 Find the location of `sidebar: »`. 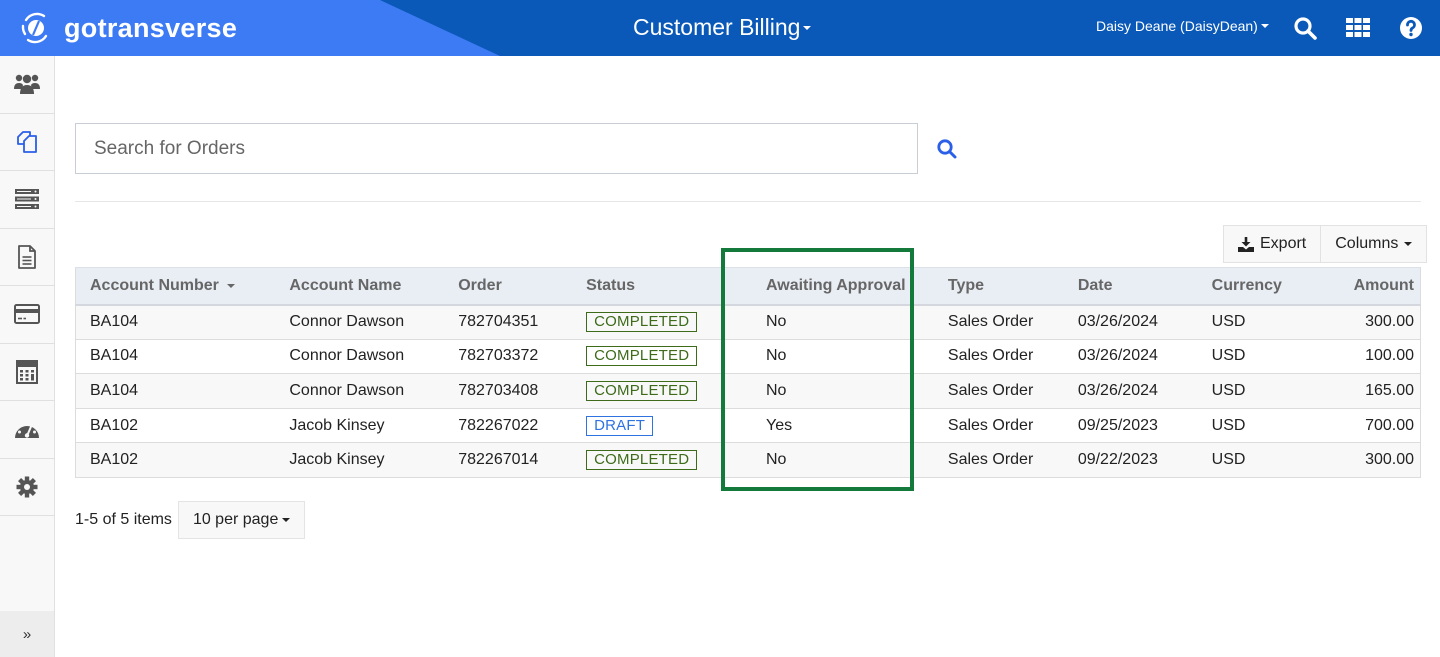

sidebar: » is located at coordinates (27, 356).